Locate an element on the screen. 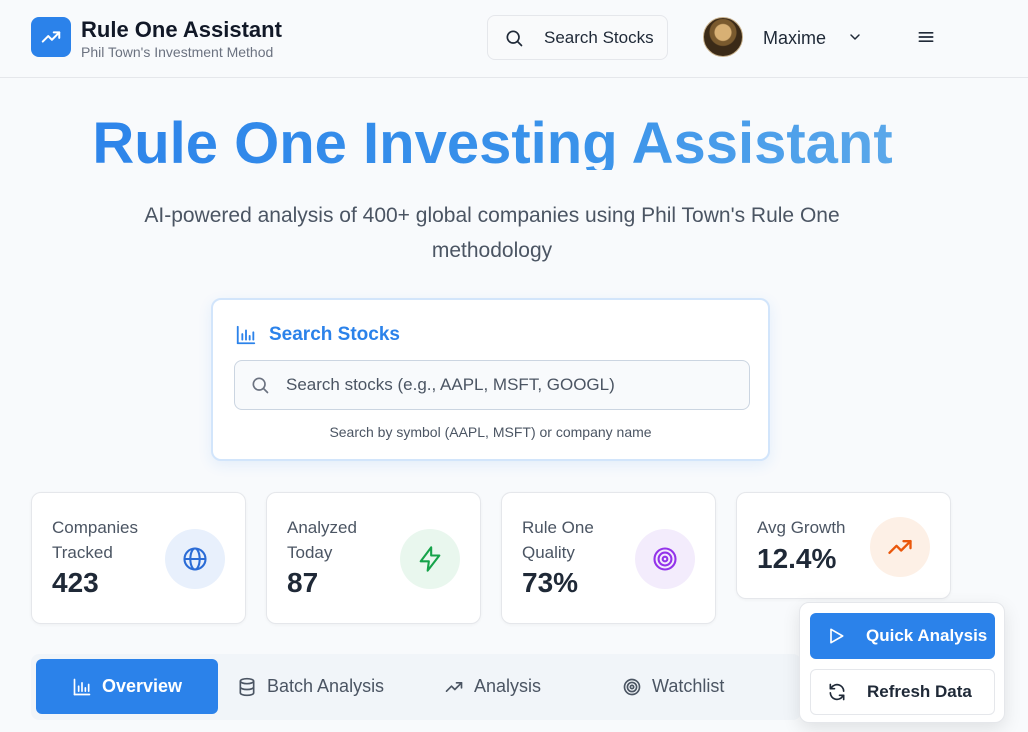  tab-watchlist: Watchlist is located at coordinates (673, 686).